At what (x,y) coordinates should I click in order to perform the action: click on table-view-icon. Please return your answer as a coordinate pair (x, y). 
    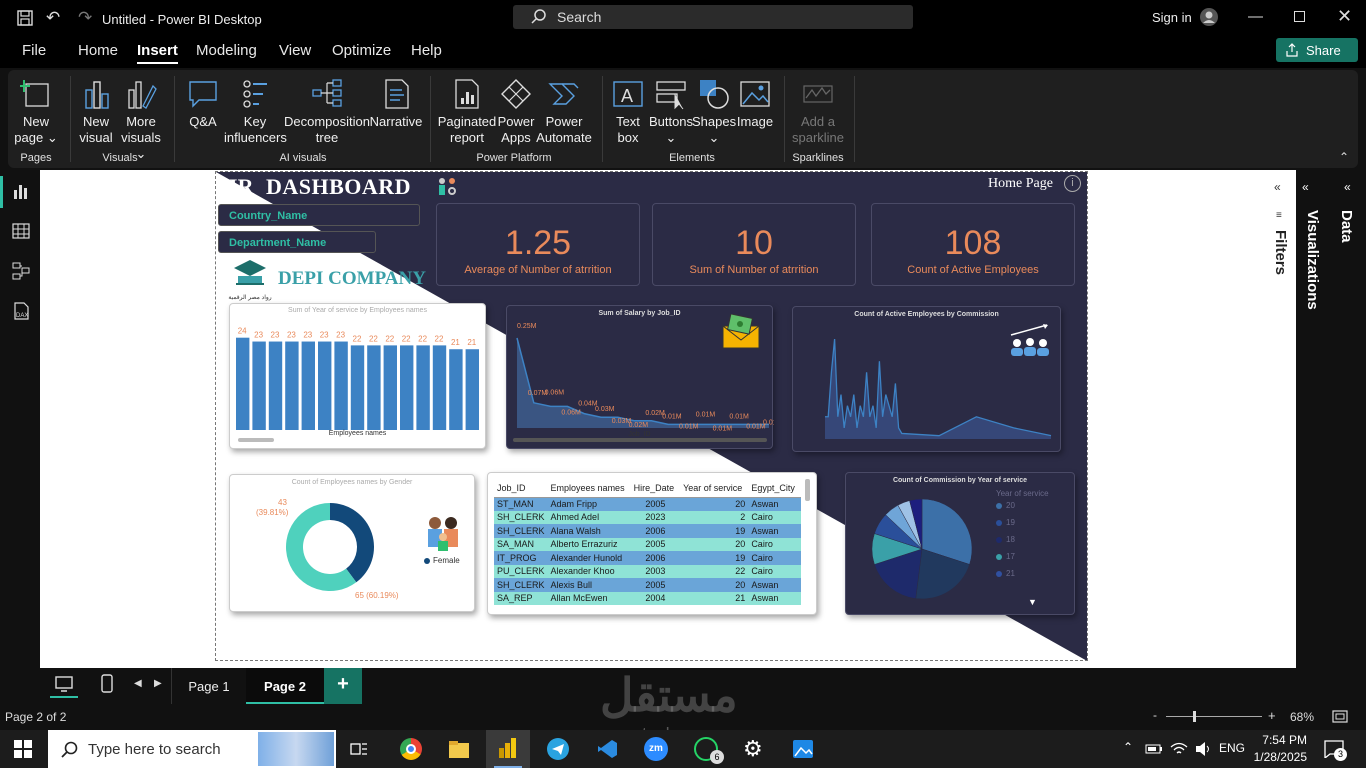
    Looking at the image, I should click on (21, 231).